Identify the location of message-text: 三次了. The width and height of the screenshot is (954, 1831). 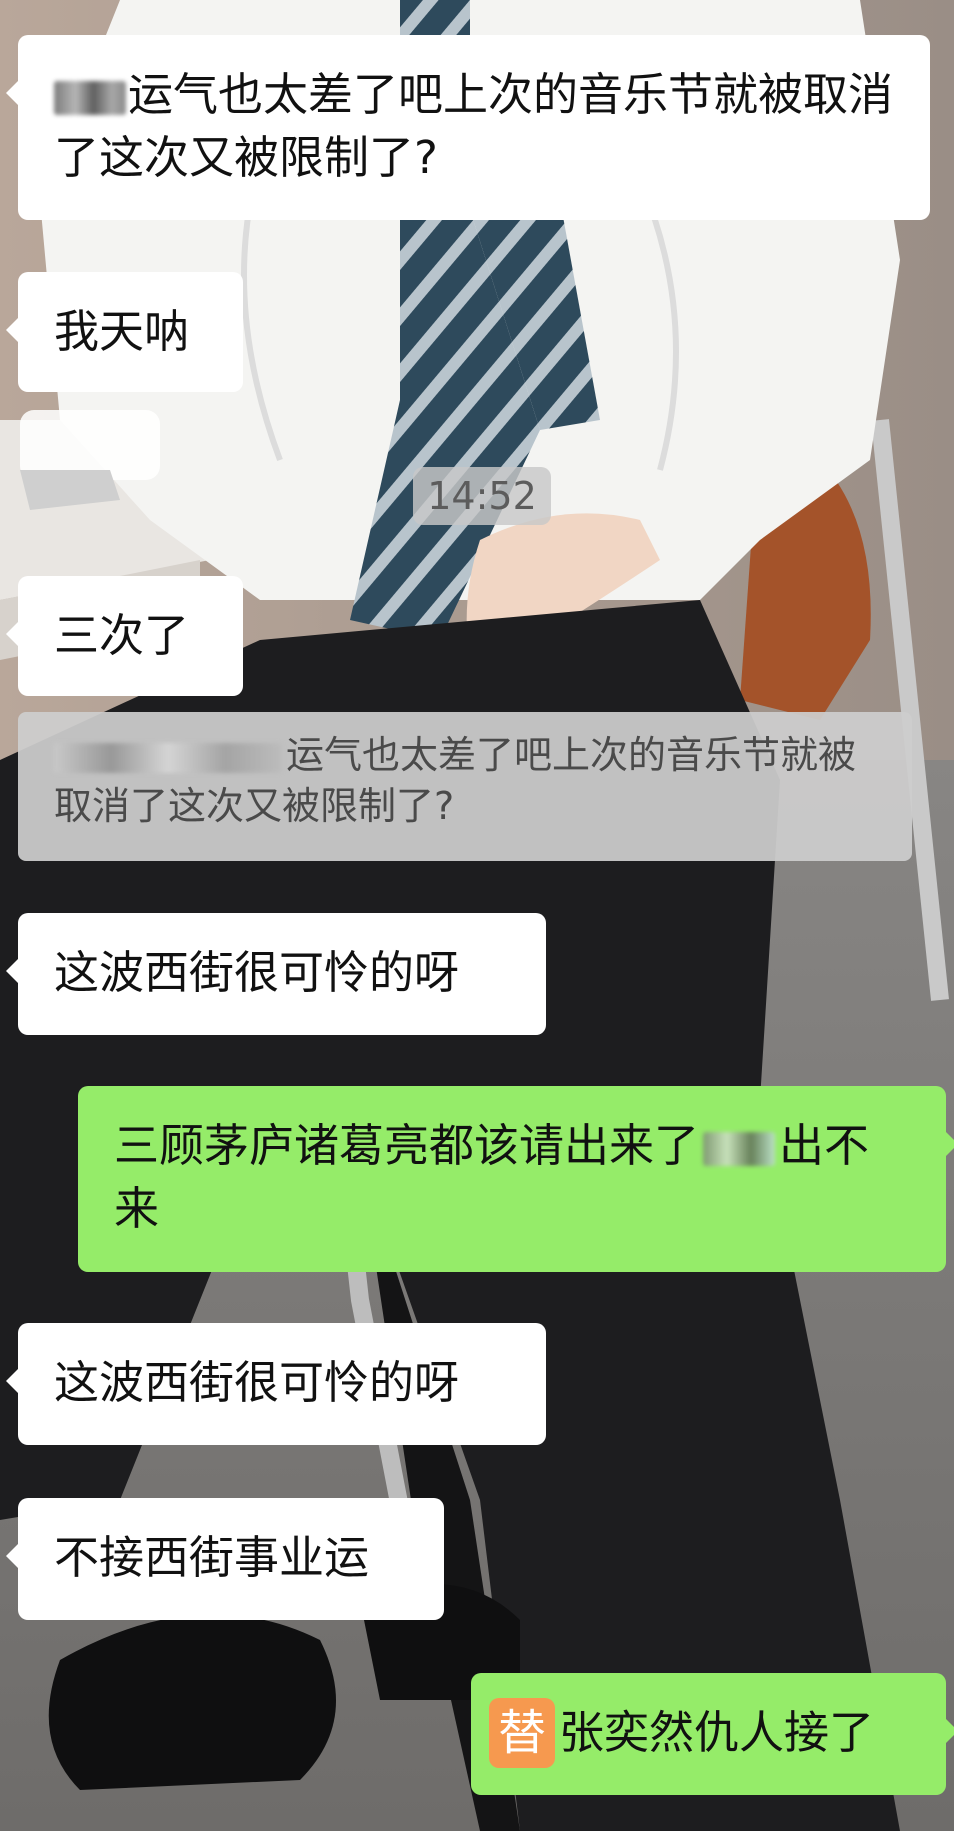
(122, 635).